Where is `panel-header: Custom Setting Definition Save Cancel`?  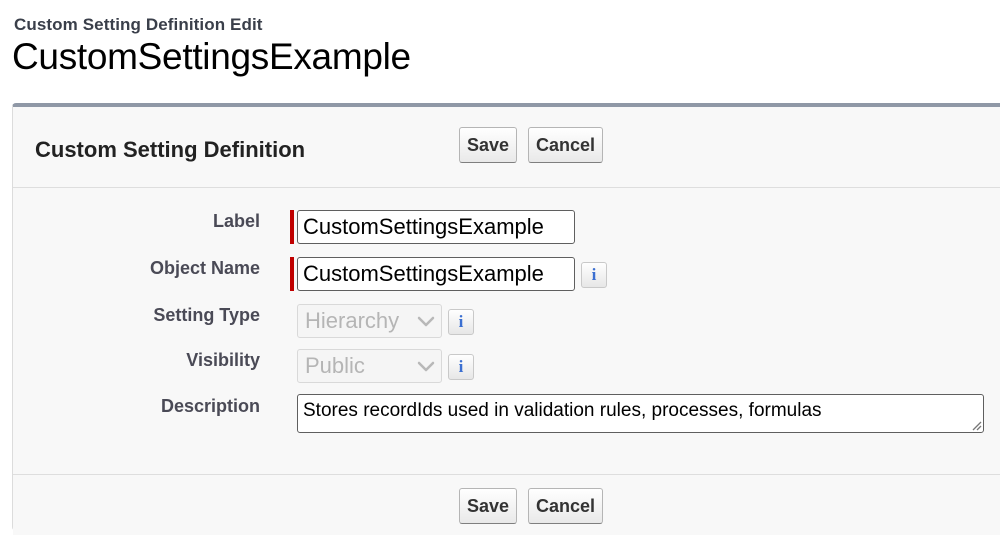
panel-header: Custom Setting Definition Save Cancel is located at coordinates (506, 147).